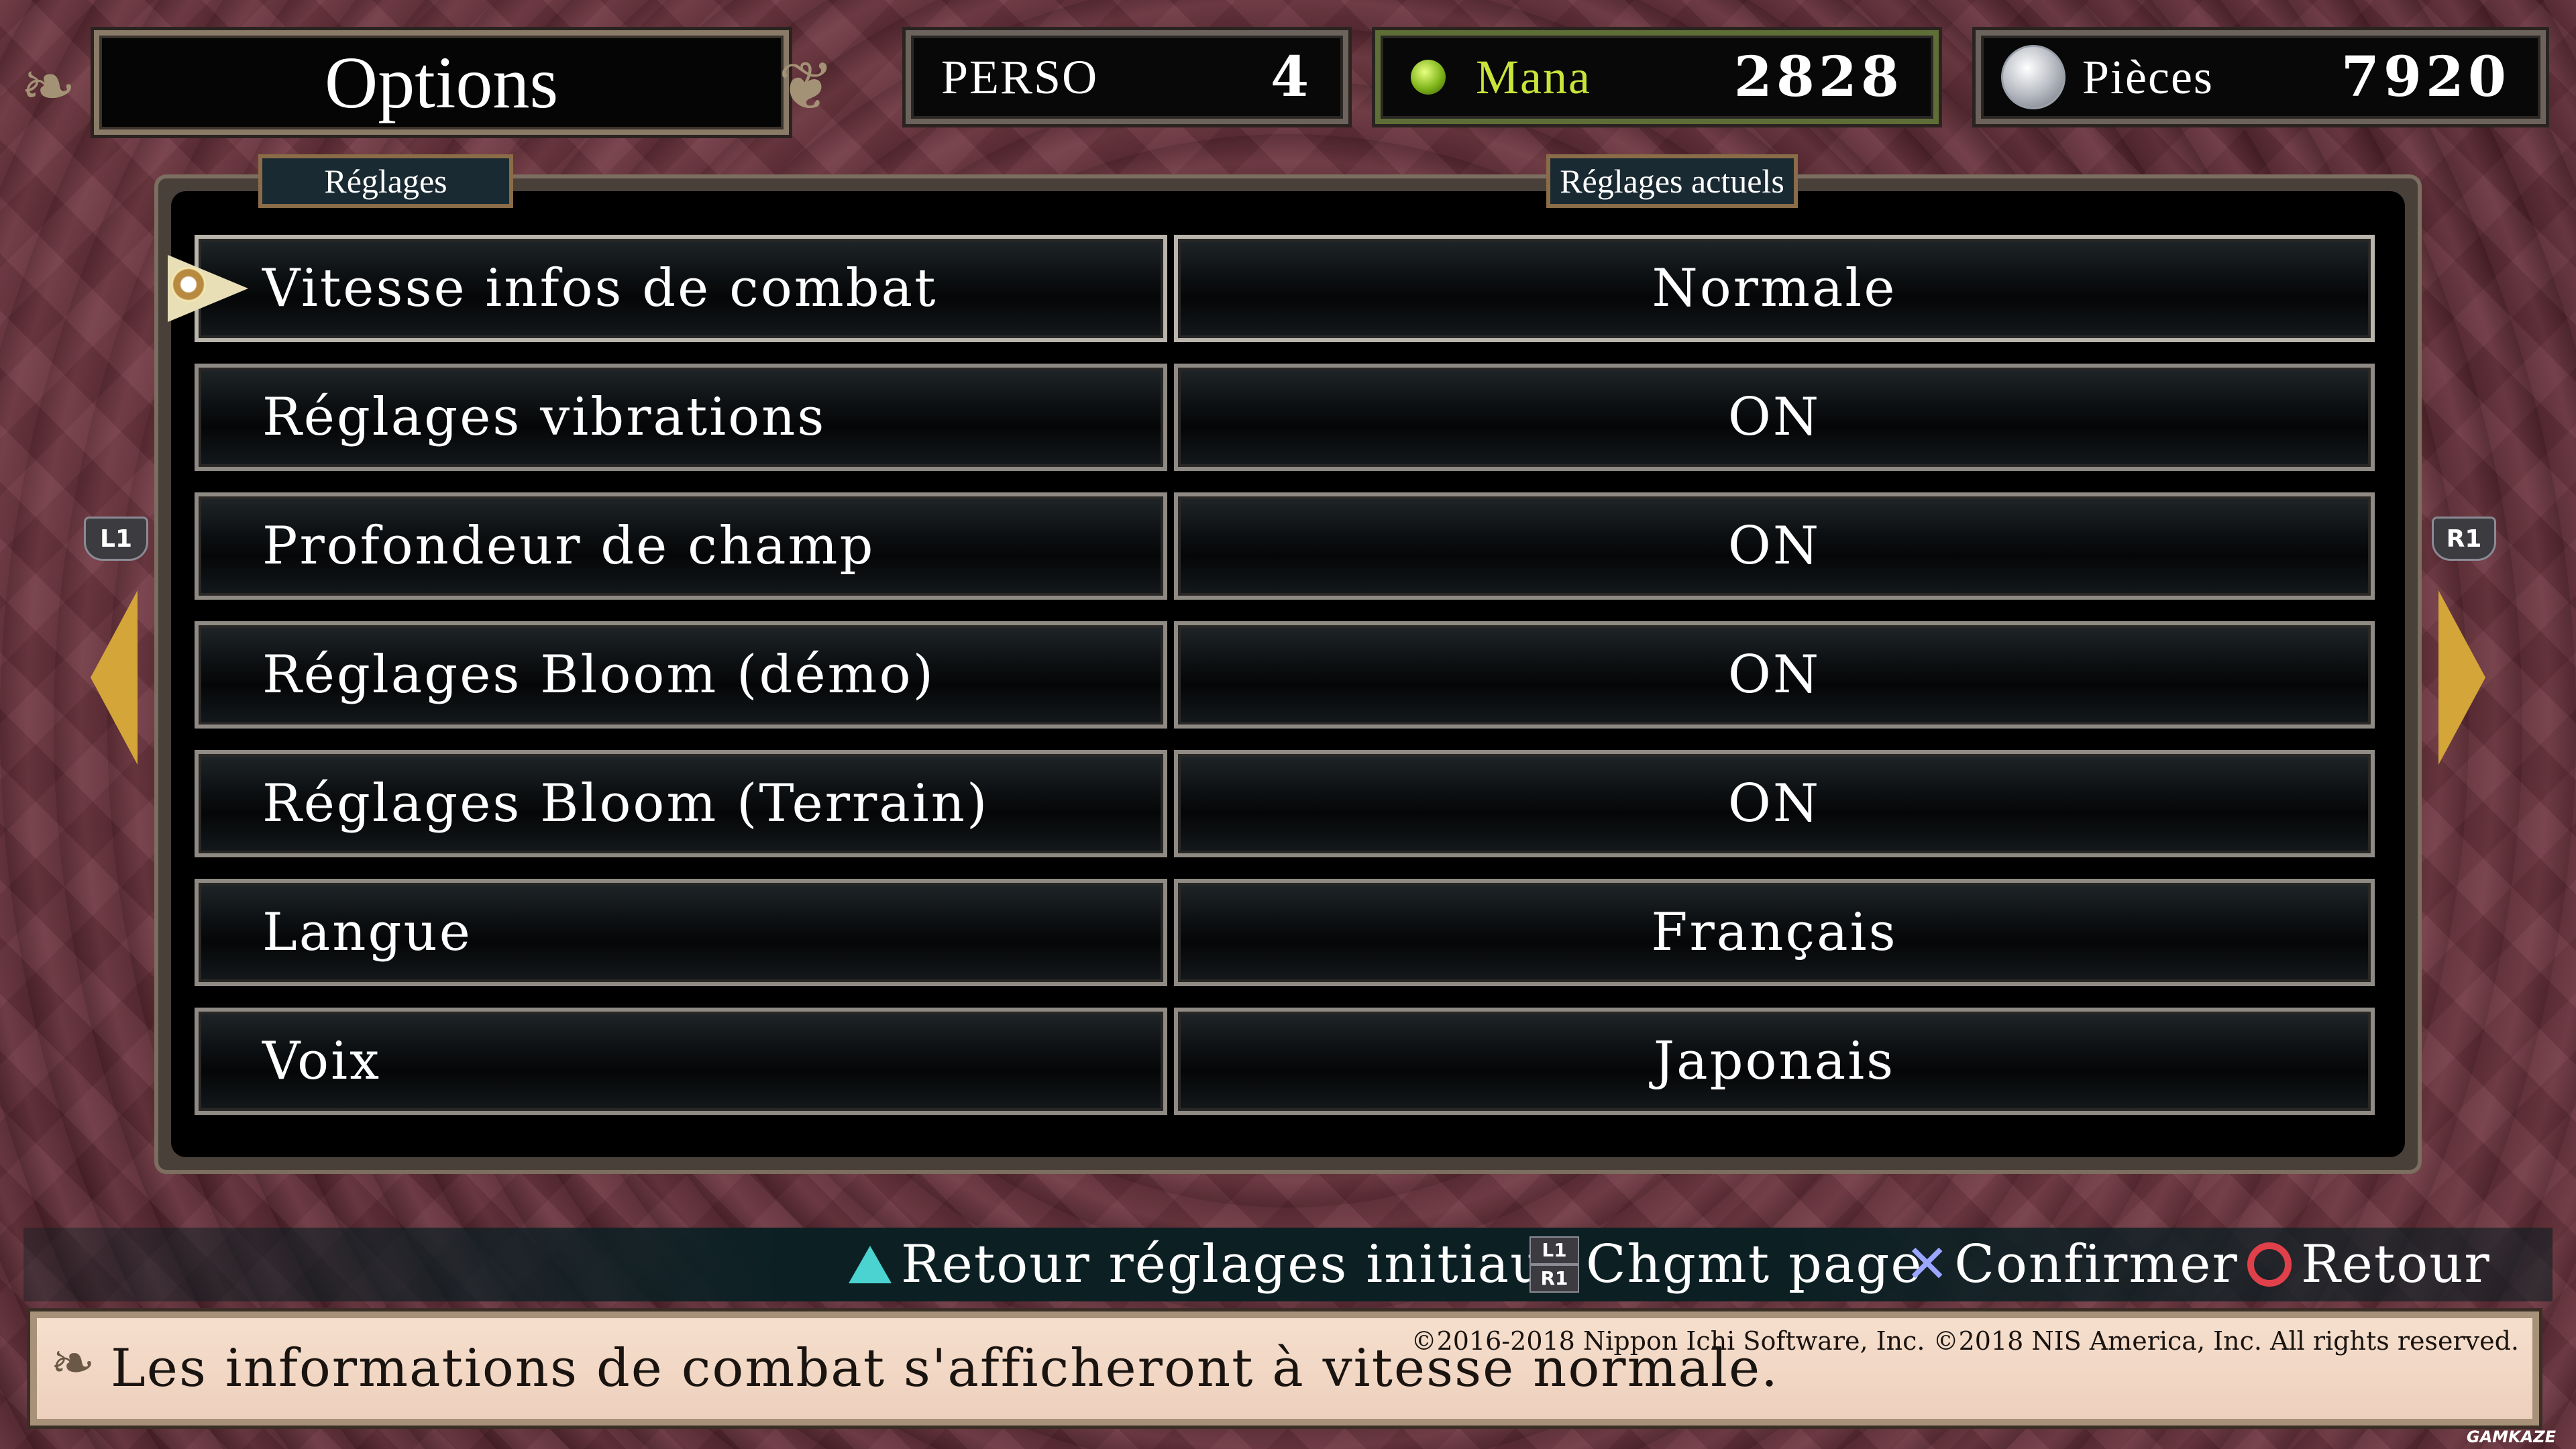 This screenshot has width=2576, height=1449. Describe the element at coordinates (1927, 1264) in the screenshot. I see `cross-button-icon: ✕` at that location.